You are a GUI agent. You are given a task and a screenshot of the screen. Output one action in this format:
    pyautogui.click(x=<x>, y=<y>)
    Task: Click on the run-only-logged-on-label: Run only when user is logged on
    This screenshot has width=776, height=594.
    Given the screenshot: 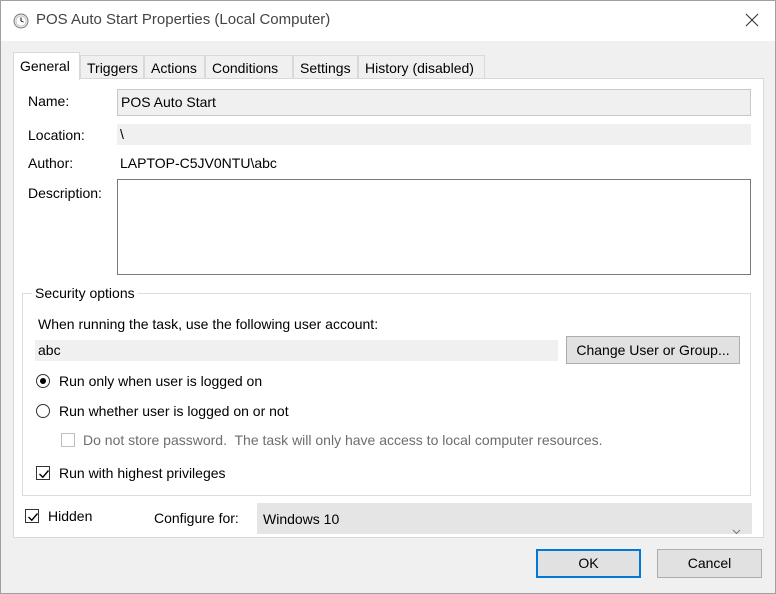 What is the action you would take?
    pyautogui.click(x=160, y=381)
    